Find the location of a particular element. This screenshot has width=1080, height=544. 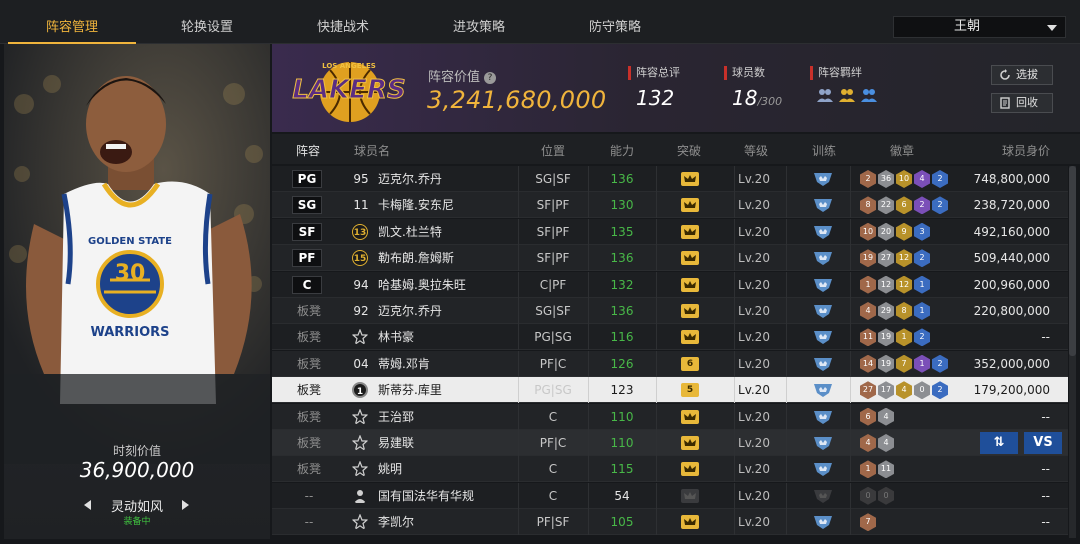

table-row: C 94 哈基姆.奥拉朱旺 C|PF 132 Lv.20 1 12 12 1 200,960,000 is located at coordinates (670, 284).